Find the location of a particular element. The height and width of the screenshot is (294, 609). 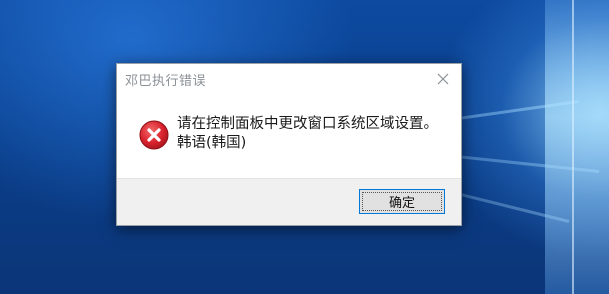

error-icon is located at coordinates (154, 135).